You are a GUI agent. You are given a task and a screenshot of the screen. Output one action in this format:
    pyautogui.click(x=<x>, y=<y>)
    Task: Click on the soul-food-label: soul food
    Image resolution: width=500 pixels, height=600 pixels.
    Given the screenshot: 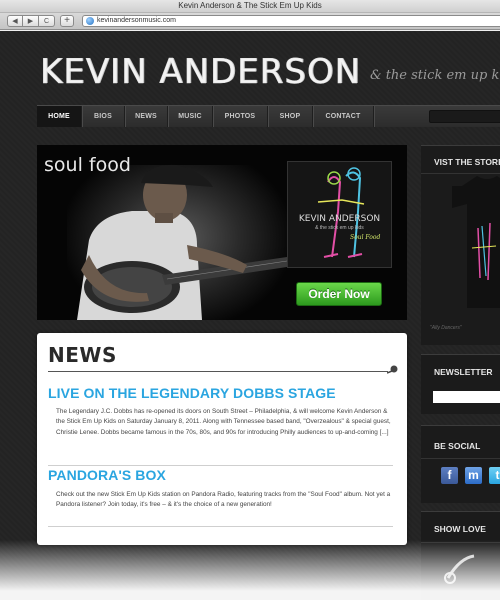 What is the action you would take?
    pyautogui.click(x=87, y=165)
    